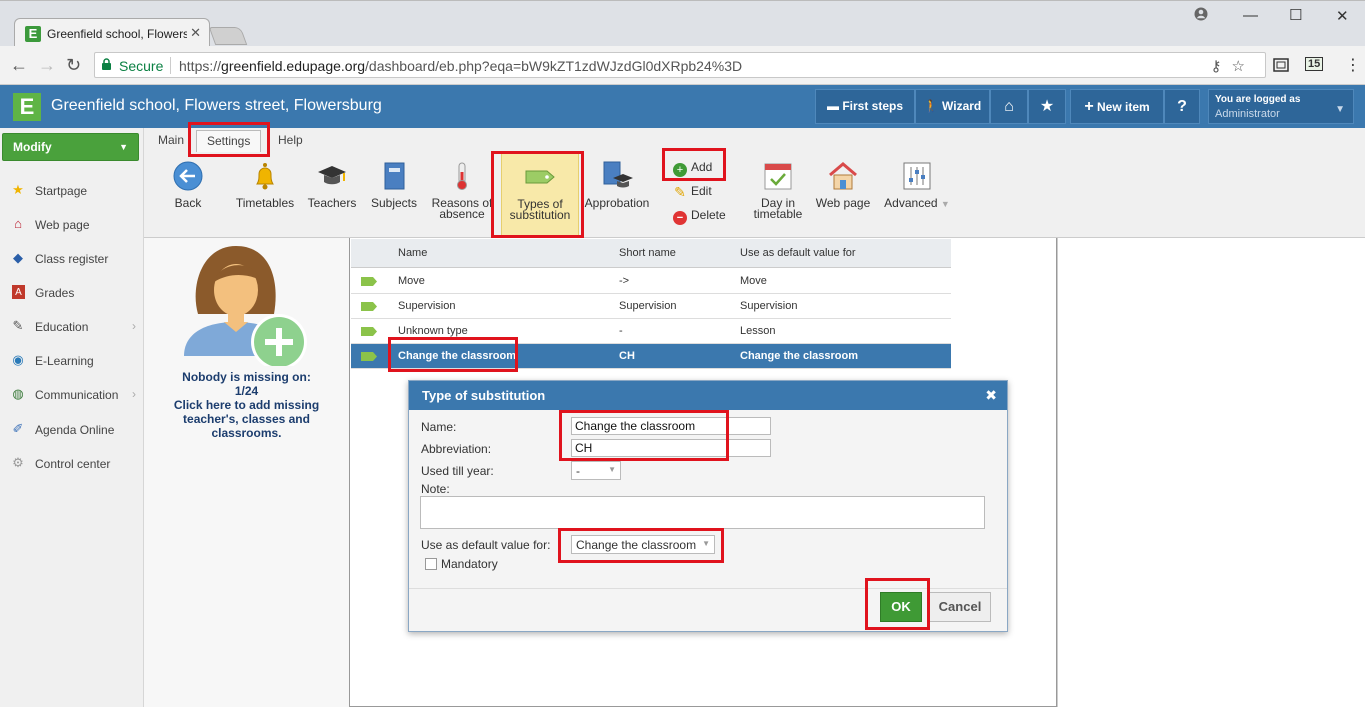 This screenshot has width=1365, height=707. What do you see at coordinates (394, 203) in the screenshot?
I see `subjects-label: Subjects` at bounding box center [394, 203].